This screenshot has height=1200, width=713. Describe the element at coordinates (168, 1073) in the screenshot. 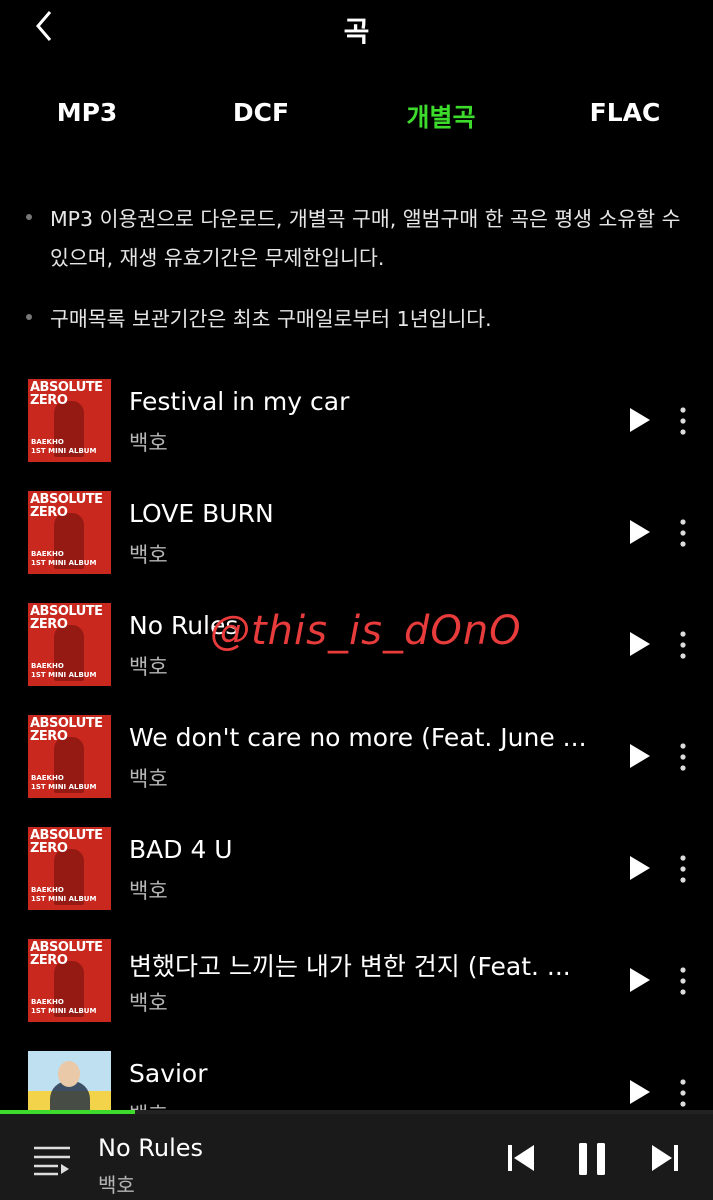

I see `track-title: Savior` at that location.